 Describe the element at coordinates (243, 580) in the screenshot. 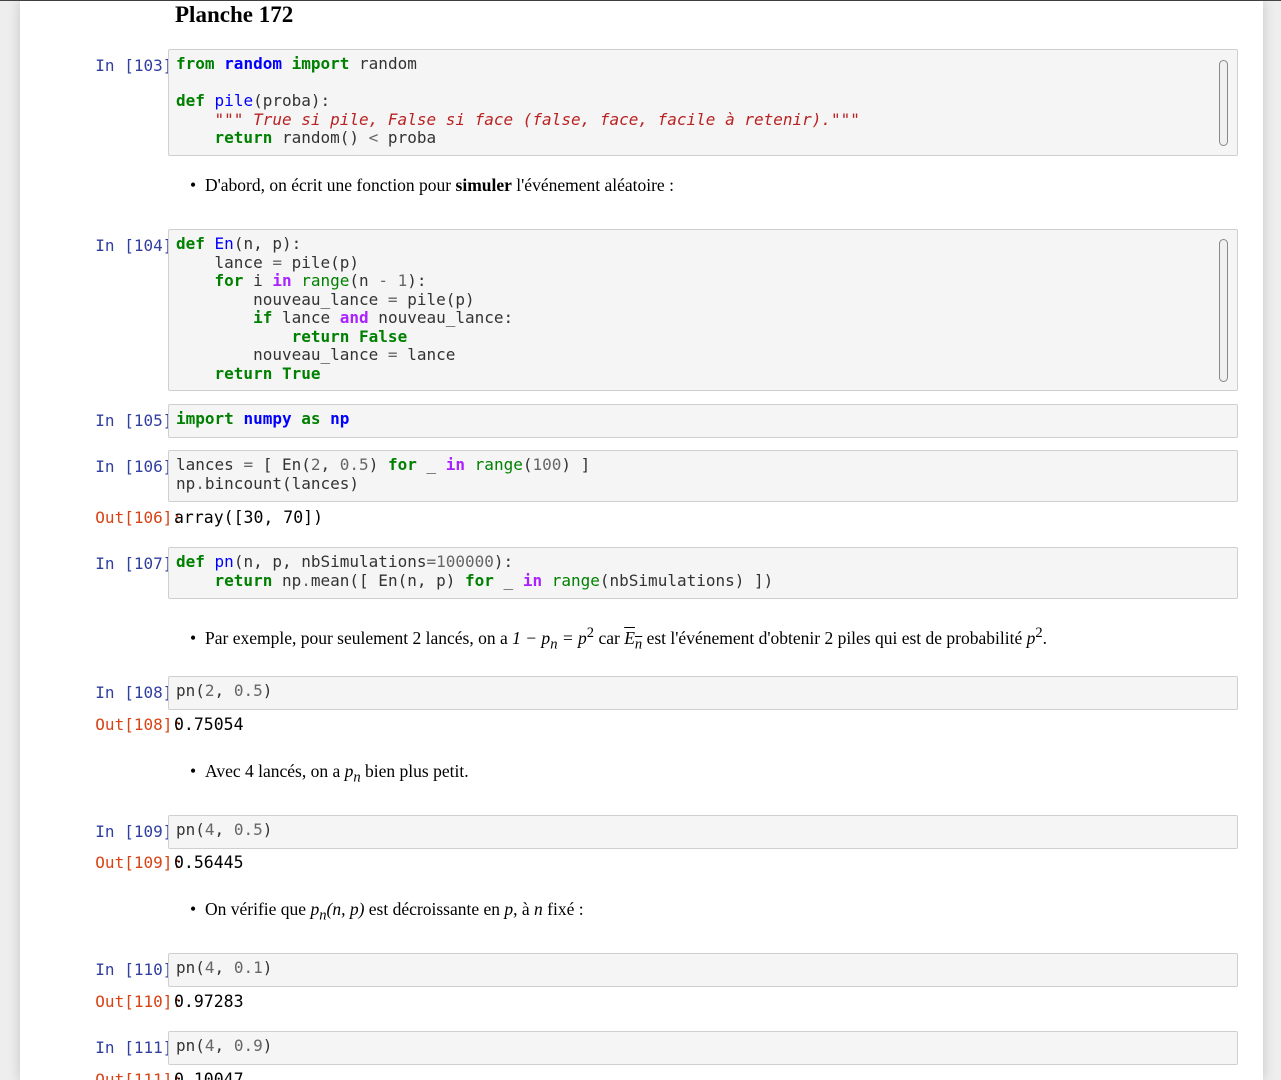

I see `code-token: return` at that location.